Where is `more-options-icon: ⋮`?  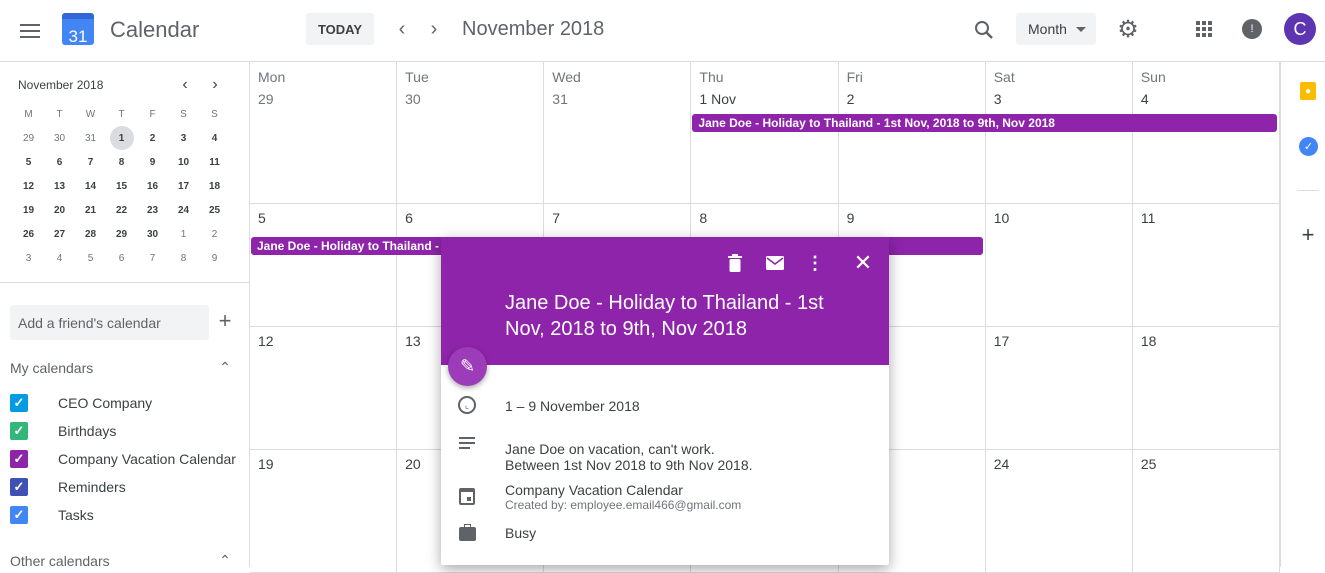
more-options-icon: ⋮ is located at coordinates (815, 263).